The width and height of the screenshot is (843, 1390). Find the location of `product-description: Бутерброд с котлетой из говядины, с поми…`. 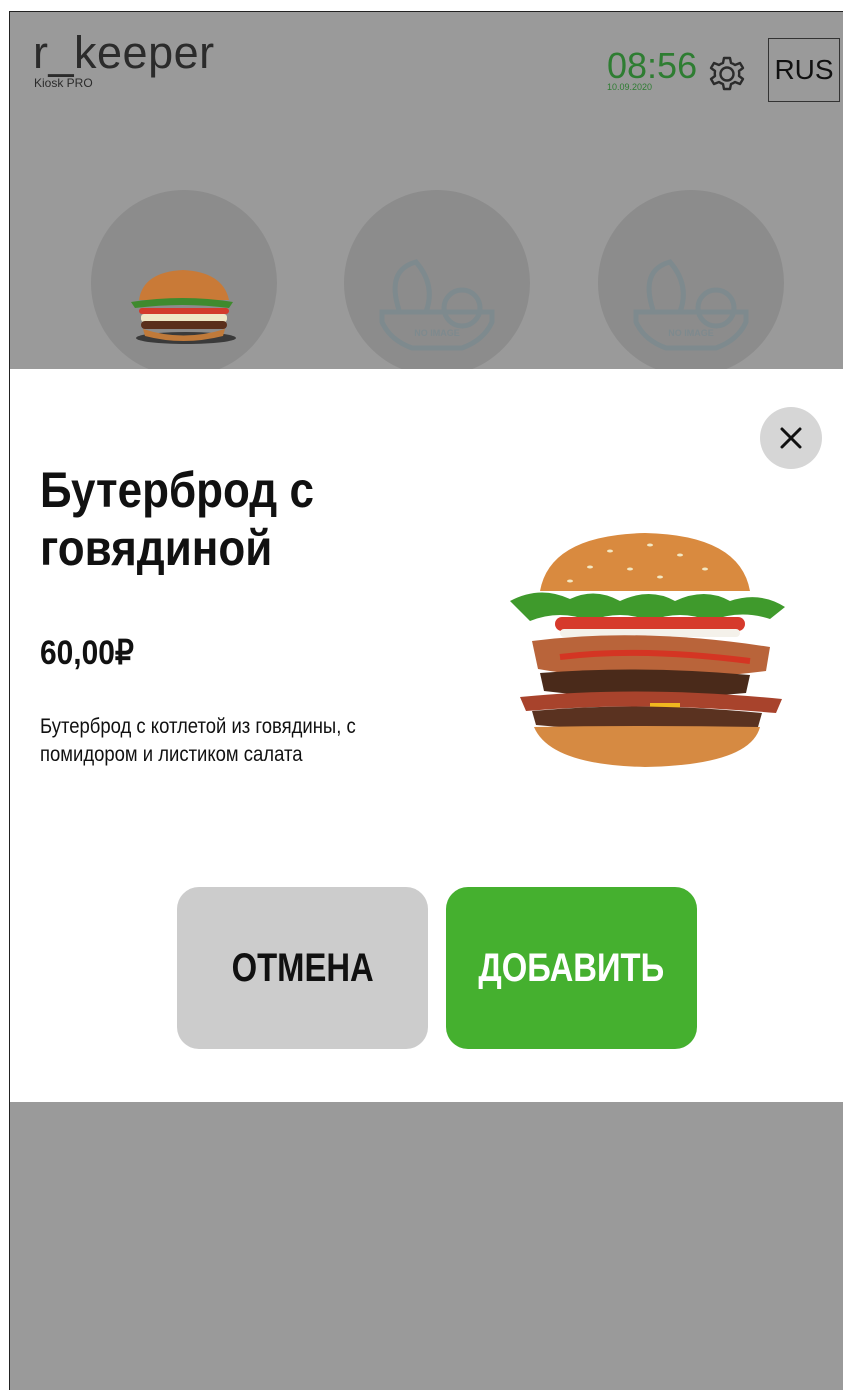

product-description: Бутерброд с котлетой из говядины, с поми… is located at coordinates (198, 740).